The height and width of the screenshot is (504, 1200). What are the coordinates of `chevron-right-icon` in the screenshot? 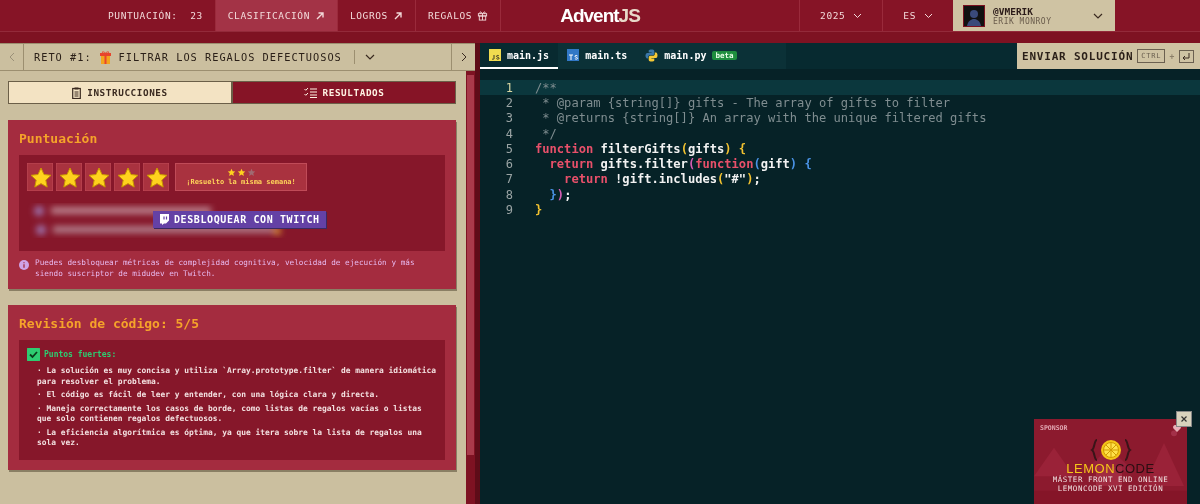 It's located at (463, 57).